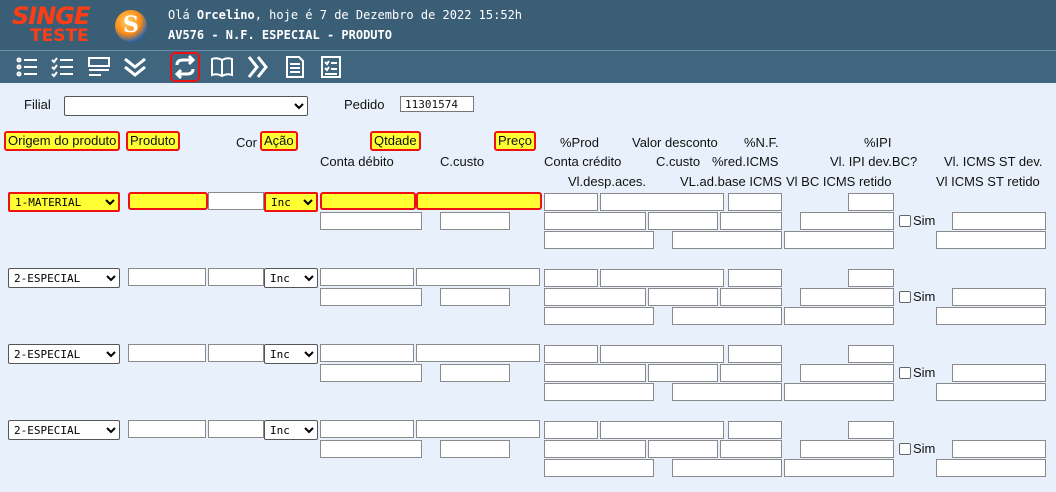  I want to click on double-chevron-right-icon, so click(258, 67).